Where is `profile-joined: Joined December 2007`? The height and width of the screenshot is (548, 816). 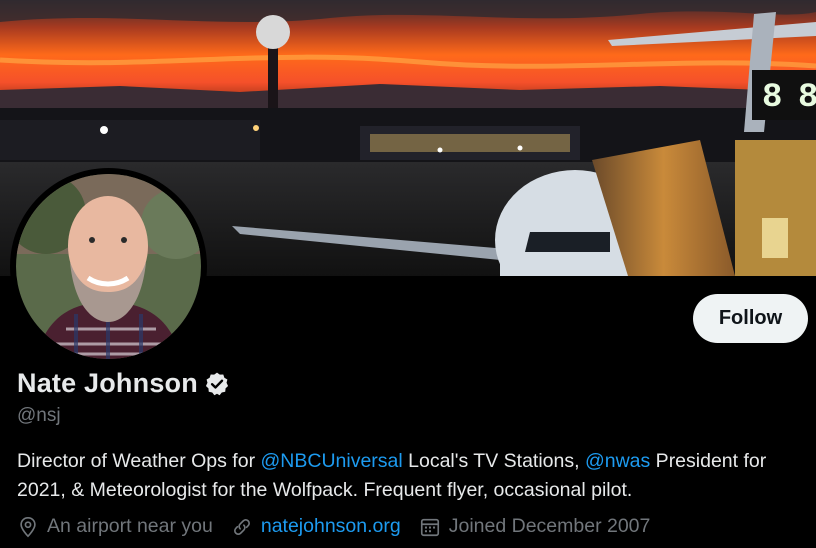
profile-joined: Joined December 2007 is located at coordinates (535, 526).